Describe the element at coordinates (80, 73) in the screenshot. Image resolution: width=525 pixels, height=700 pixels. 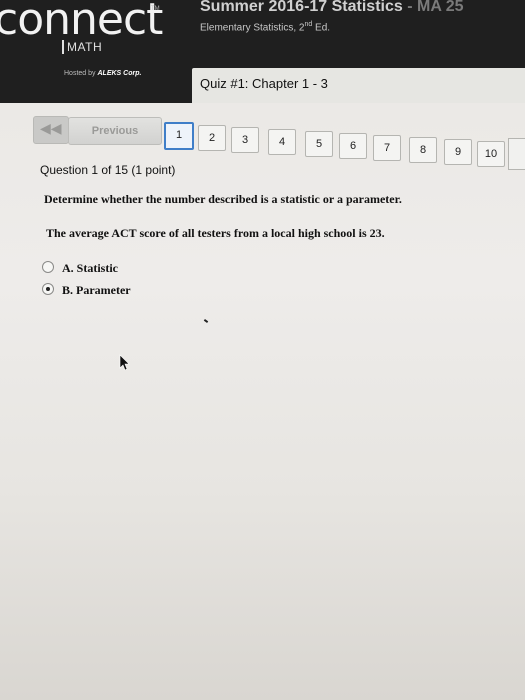
I see `hosted-prefix: Hosted by` at that location.